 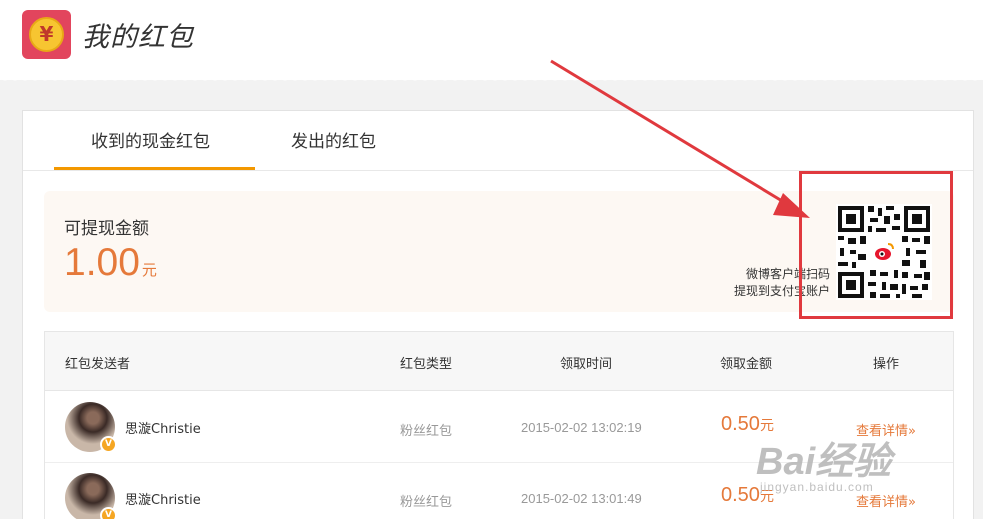 What do you see at coordinates (581, 427) in the screenshot?
I see `received-time: 2015-02-02 13:02:19` at bounding box center [581, 427].